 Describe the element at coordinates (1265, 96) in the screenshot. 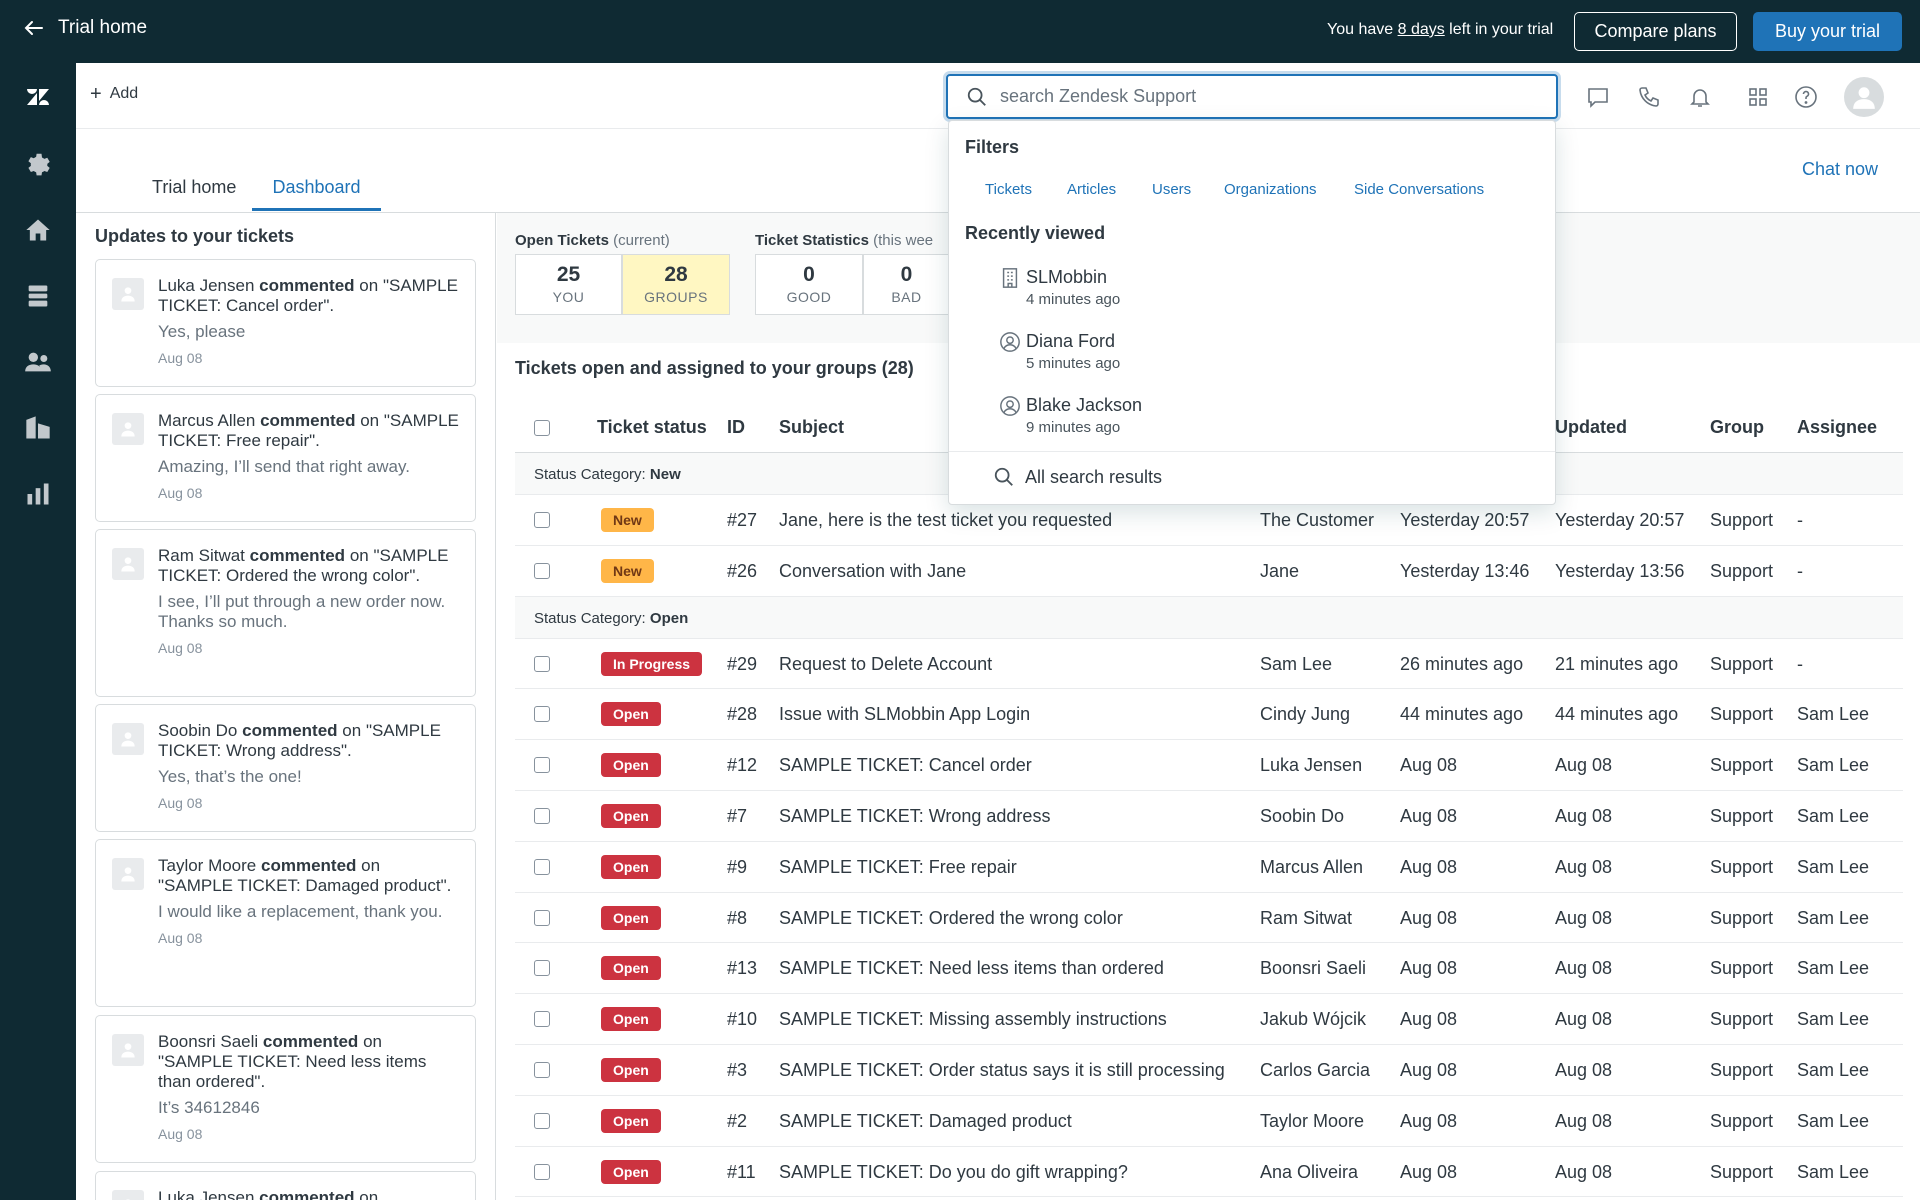

I see `search-input` at that location.